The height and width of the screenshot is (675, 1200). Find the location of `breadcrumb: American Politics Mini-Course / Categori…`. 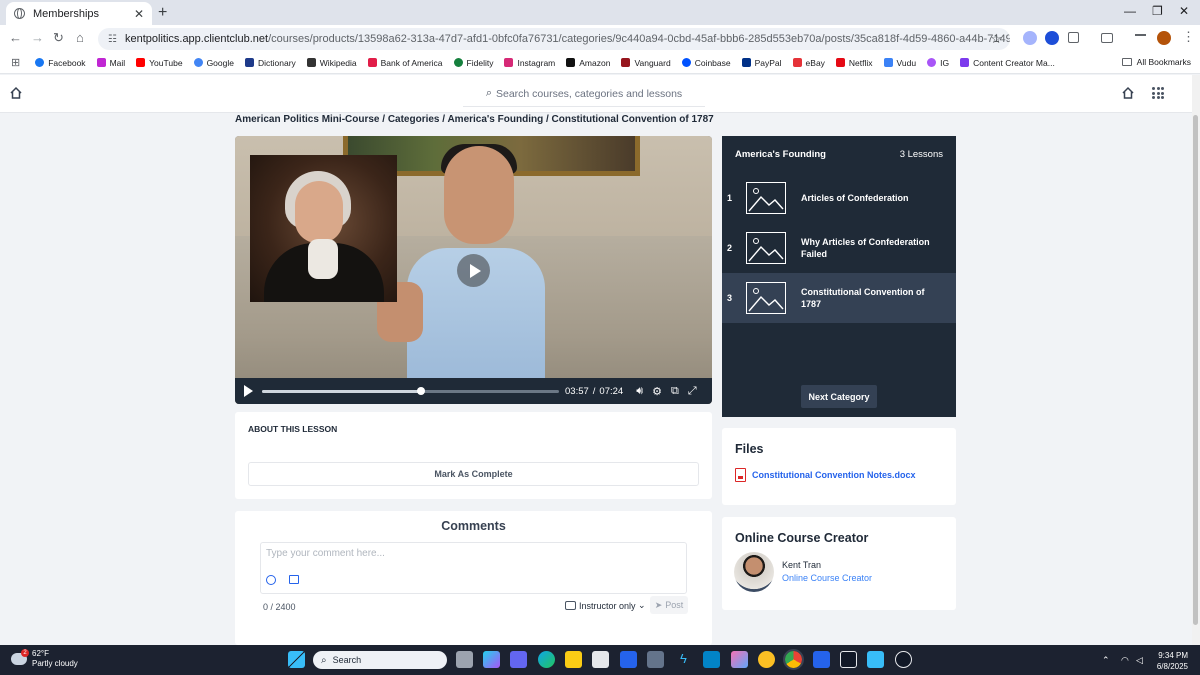

breadcrumb: American Politics Mini-Course / Categori… is located at coordinates (474, 119).